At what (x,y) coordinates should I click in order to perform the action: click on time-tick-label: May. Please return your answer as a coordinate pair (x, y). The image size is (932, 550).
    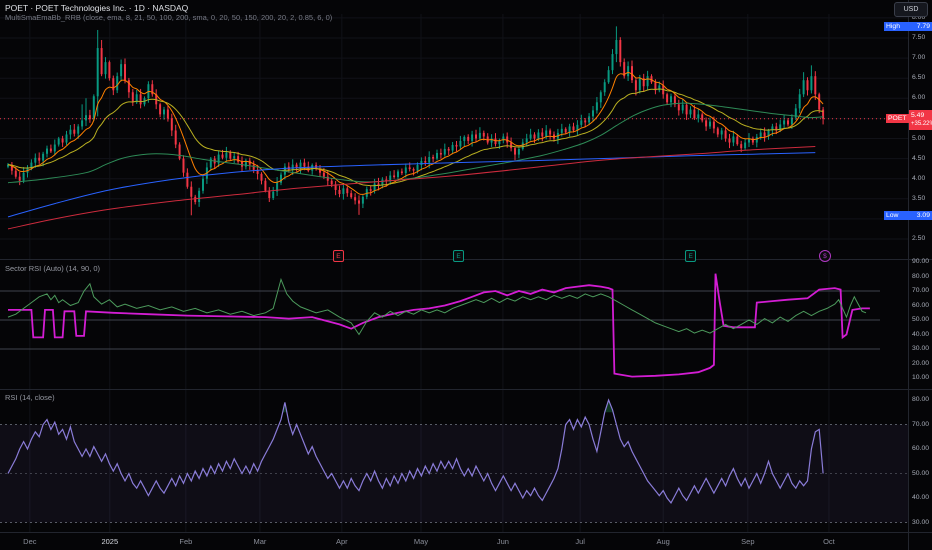
    Looking at the image, I should click on (421, 541).